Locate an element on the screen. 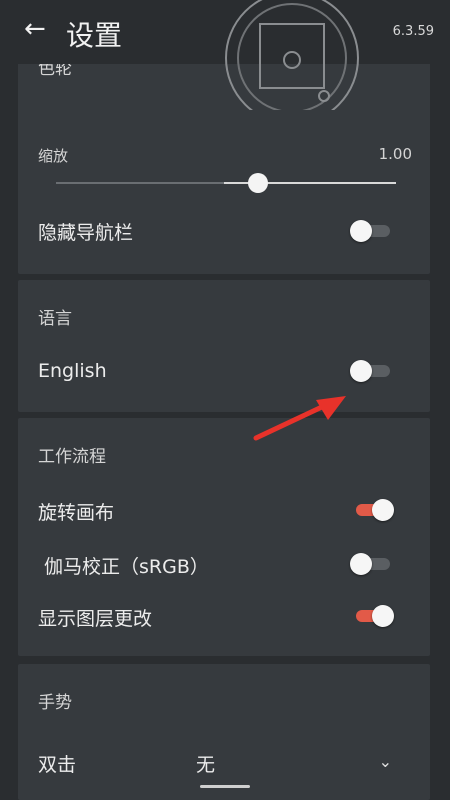  double-tap-value: 无 is located at coordinates (205, 763).